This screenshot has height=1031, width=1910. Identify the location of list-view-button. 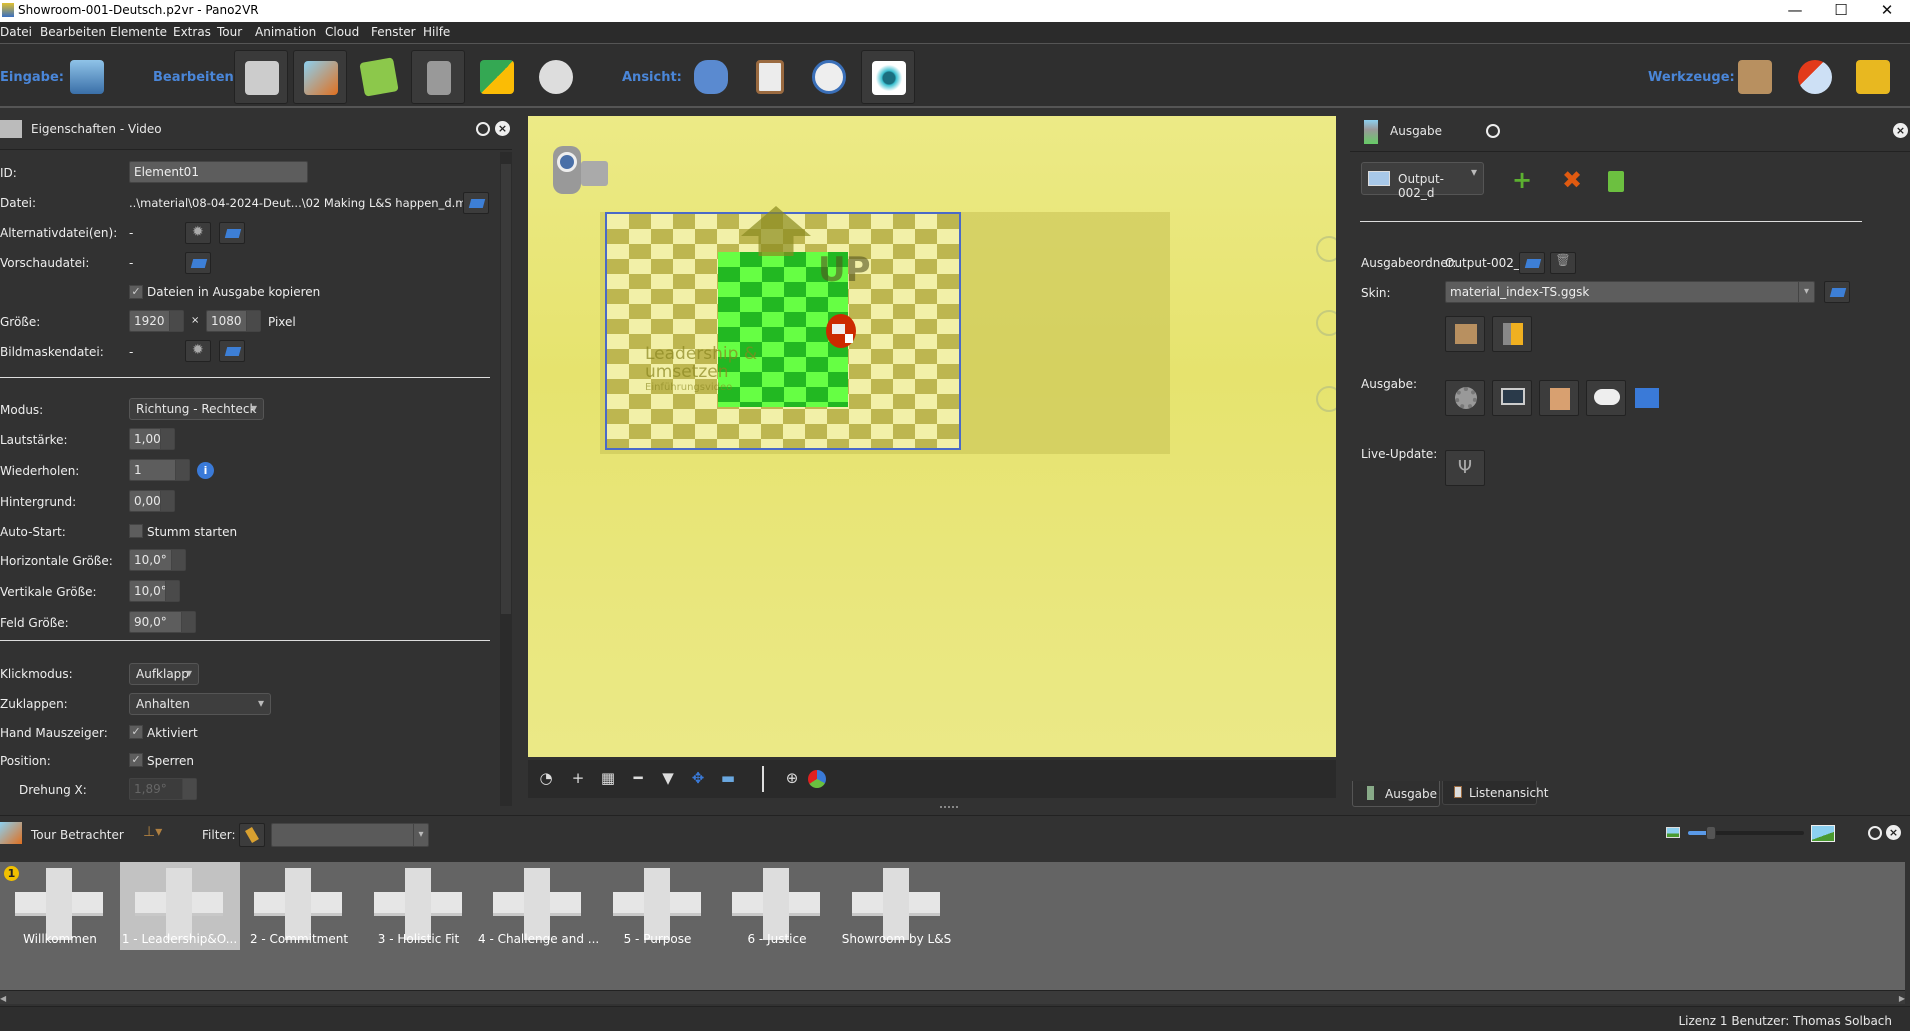
(770, 77).